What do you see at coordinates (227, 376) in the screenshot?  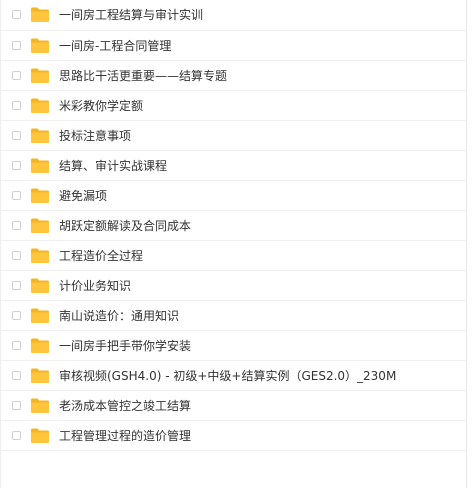 I see `folder-name: 审核视频(GSH4.0) - 初级+中级+结算实例（GES2.0）_230M` at bounding box center [227, 376].